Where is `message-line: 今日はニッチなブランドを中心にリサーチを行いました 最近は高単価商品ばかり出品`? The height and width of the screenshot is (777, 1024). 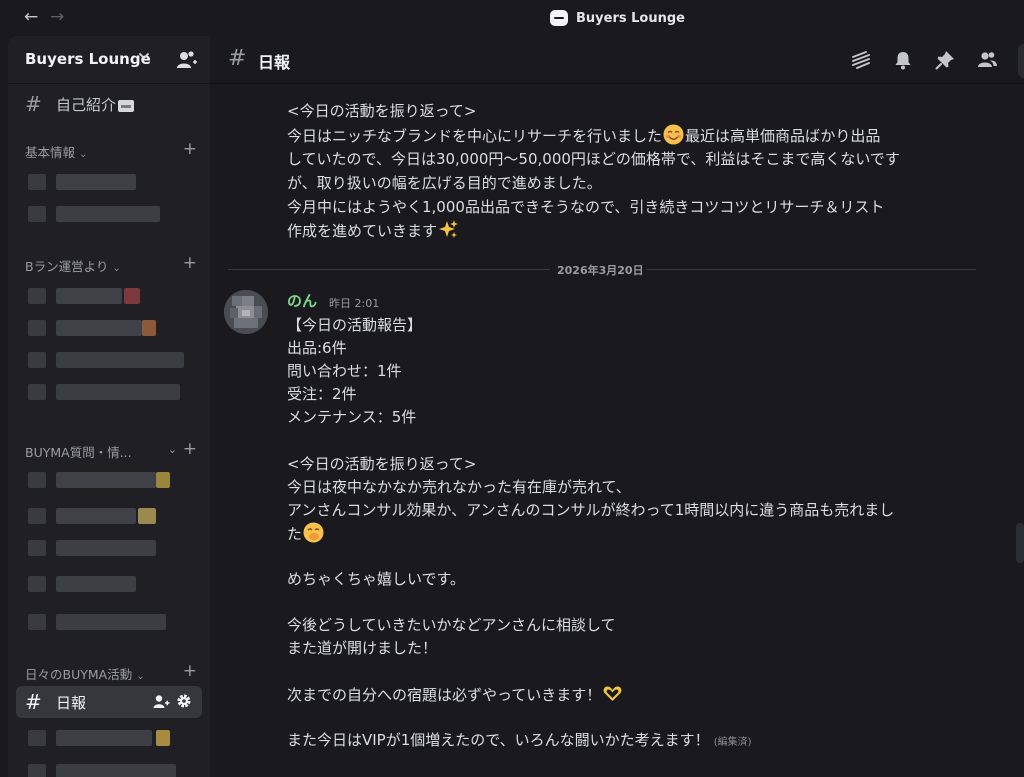 message-line: 今日はニッチなブランドを中心にリサーチを行いました 最近は高単価商品ばかり出品 is located at coordinates (583, 136).